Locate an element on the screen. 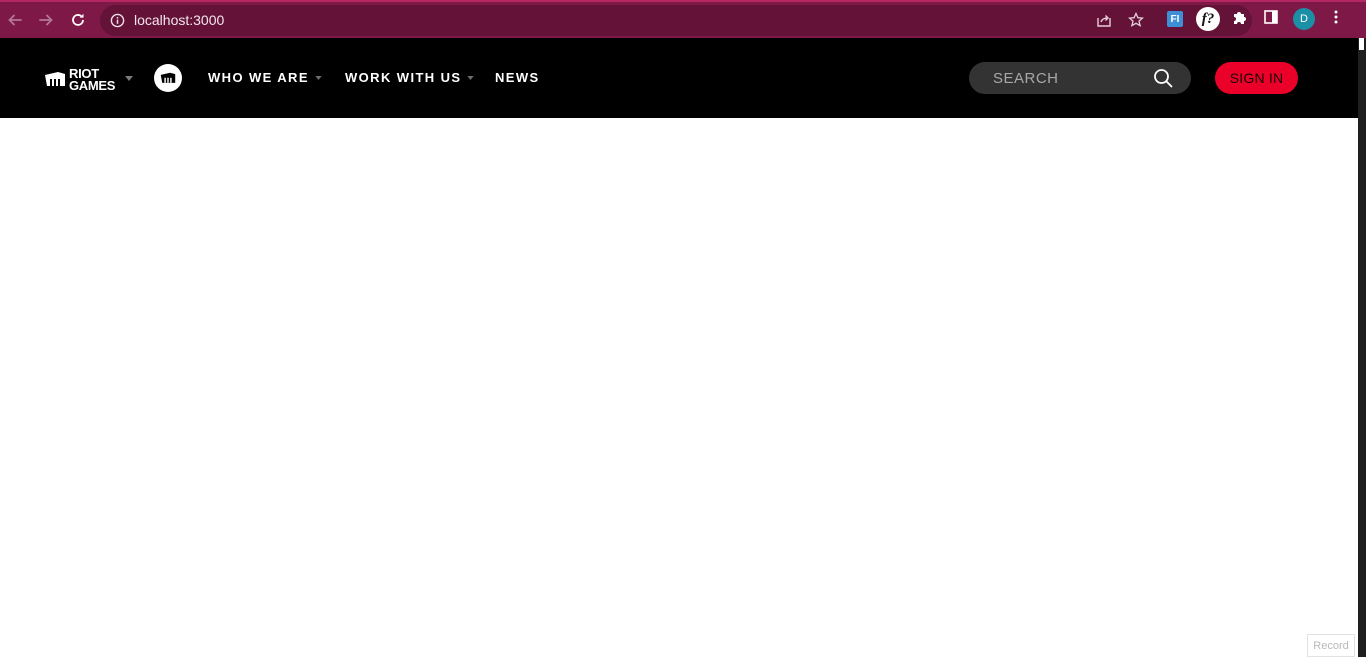 The height and width of the screenshot is (657, 1366). reload-button is located at coordinates (78, 20).